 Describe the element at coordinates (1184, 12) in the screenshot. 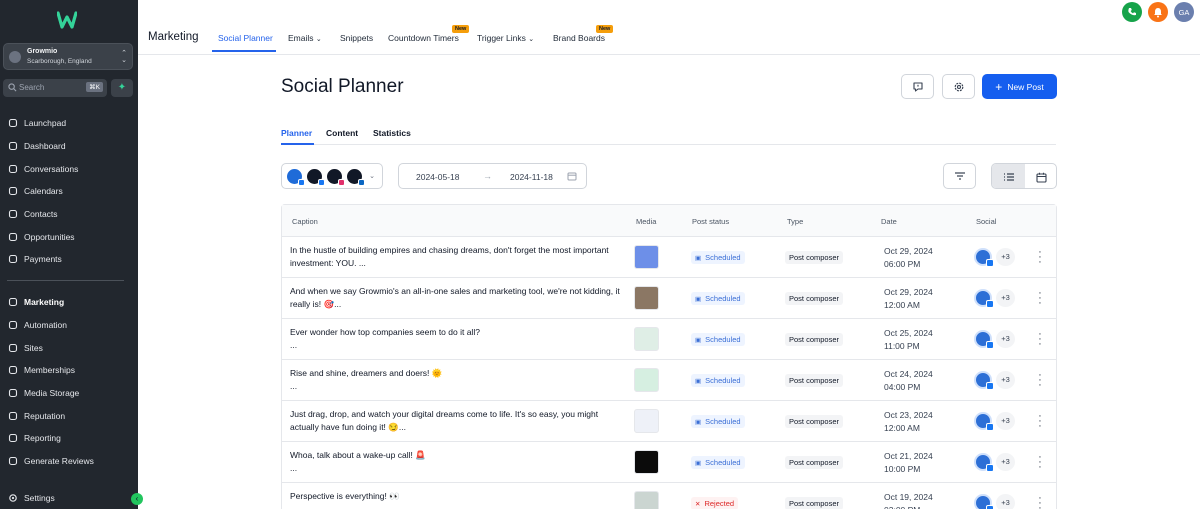

I see `user-avatar: GA` at that location.